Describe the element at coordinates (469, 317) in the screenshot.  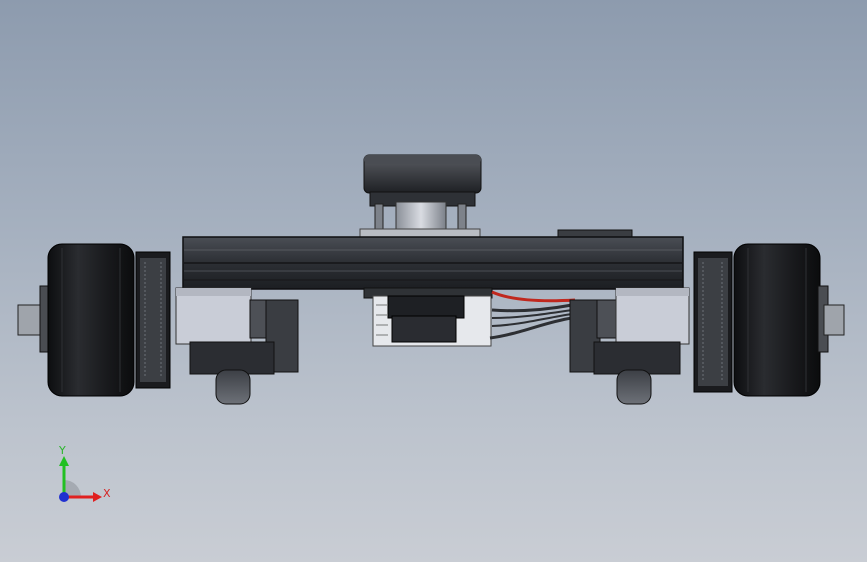
I see `controller-box` at that location.